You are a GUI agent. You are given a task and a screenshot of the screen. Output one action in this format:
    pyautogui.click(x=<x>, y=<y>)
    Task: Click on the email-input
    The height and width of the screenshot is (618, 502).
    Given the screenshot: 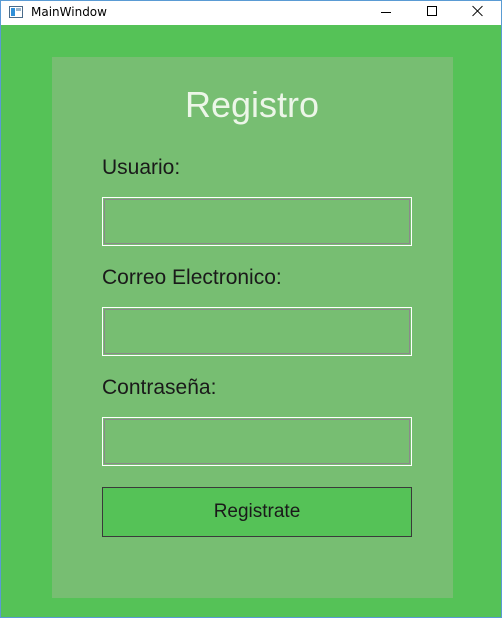 What is the action you would take?
    pyautogui.click(x=257, y=331)
    